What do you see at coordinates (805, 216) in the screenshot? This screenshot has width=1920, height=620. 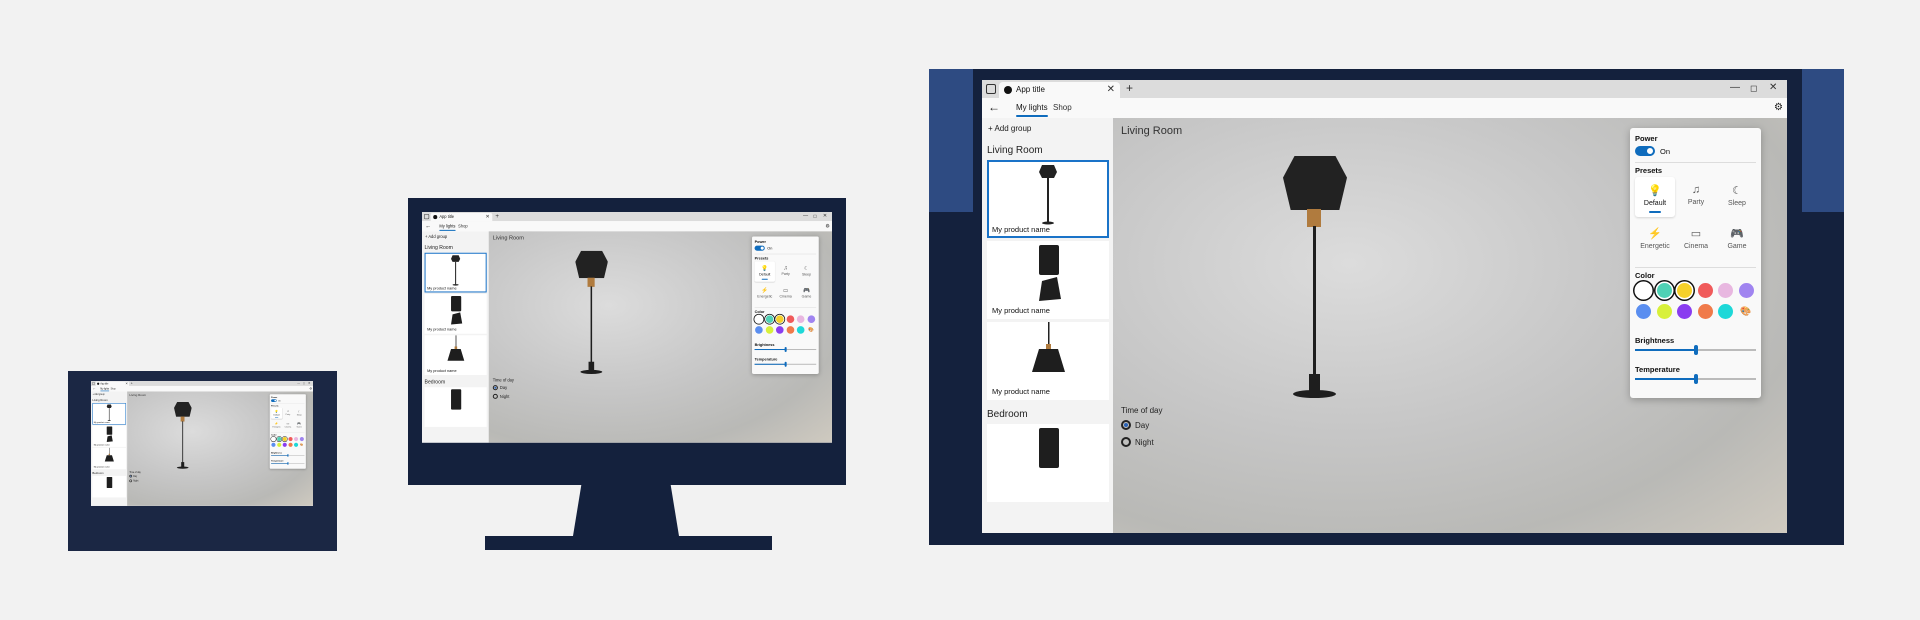 I see `minimize-button: —` at bounding box center [805, 216].